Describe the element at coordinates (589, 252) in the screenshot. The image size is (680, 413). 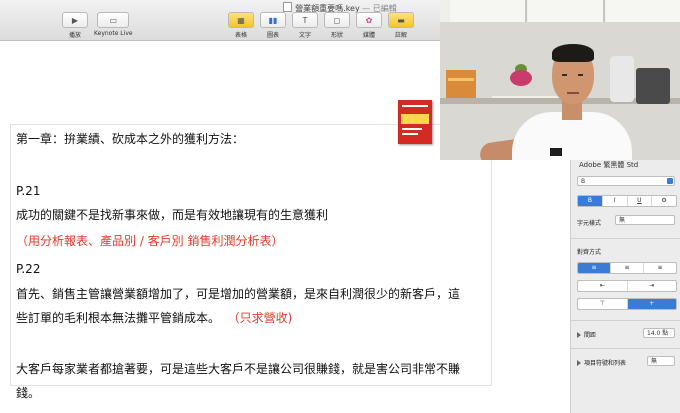
I see `alignment-label: 對齊方式` at that location.